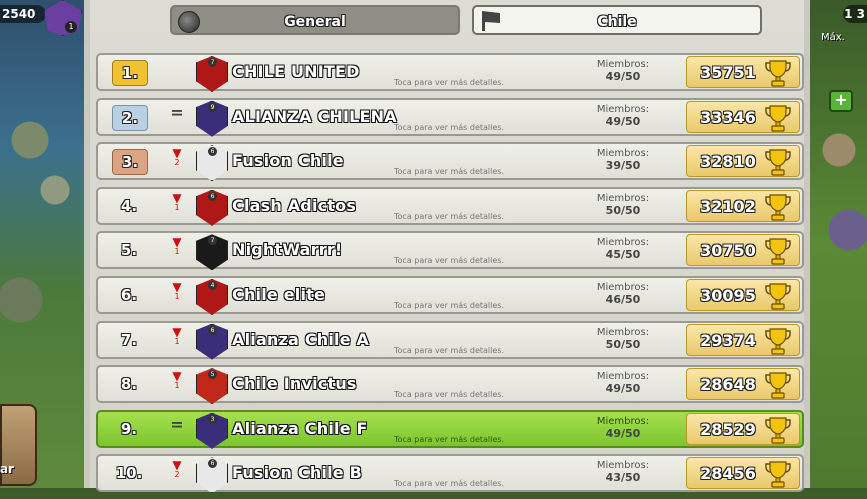 The height and width of the screenshot is (499, 867). What do you see at coordinates (728, 474) in the screenshot?
I see `trophy-value: 28456` at bounding box center [728, 474].